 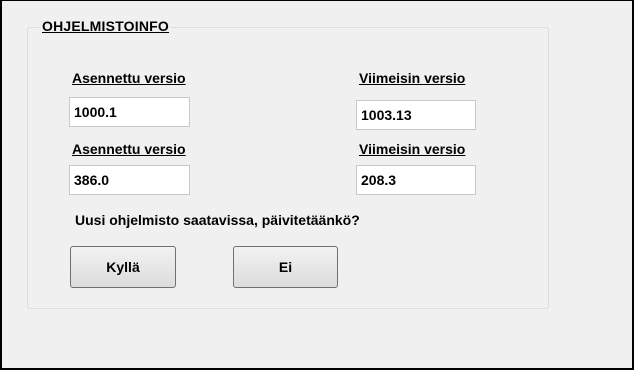 I want to click on installed-version-field-1: 1000.1, so click(x=129, y=112).